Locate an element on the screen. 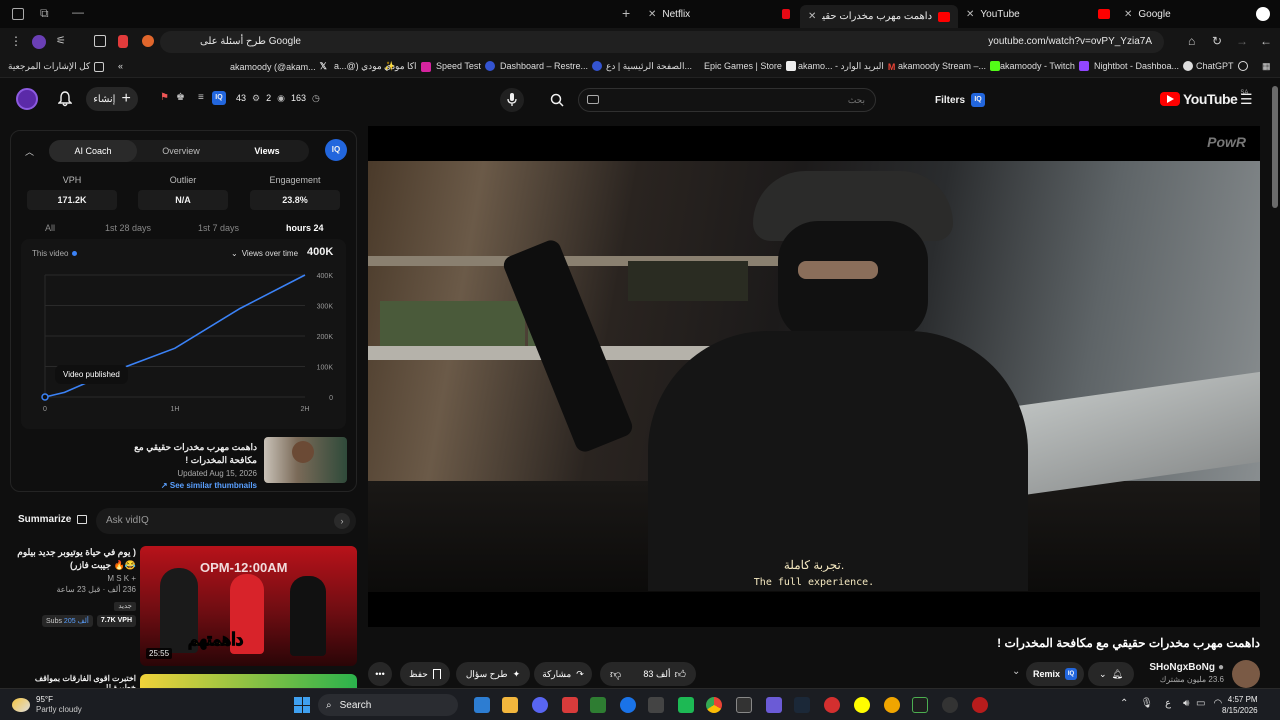  app-terminal-icon is located at coordinates (920, 705).